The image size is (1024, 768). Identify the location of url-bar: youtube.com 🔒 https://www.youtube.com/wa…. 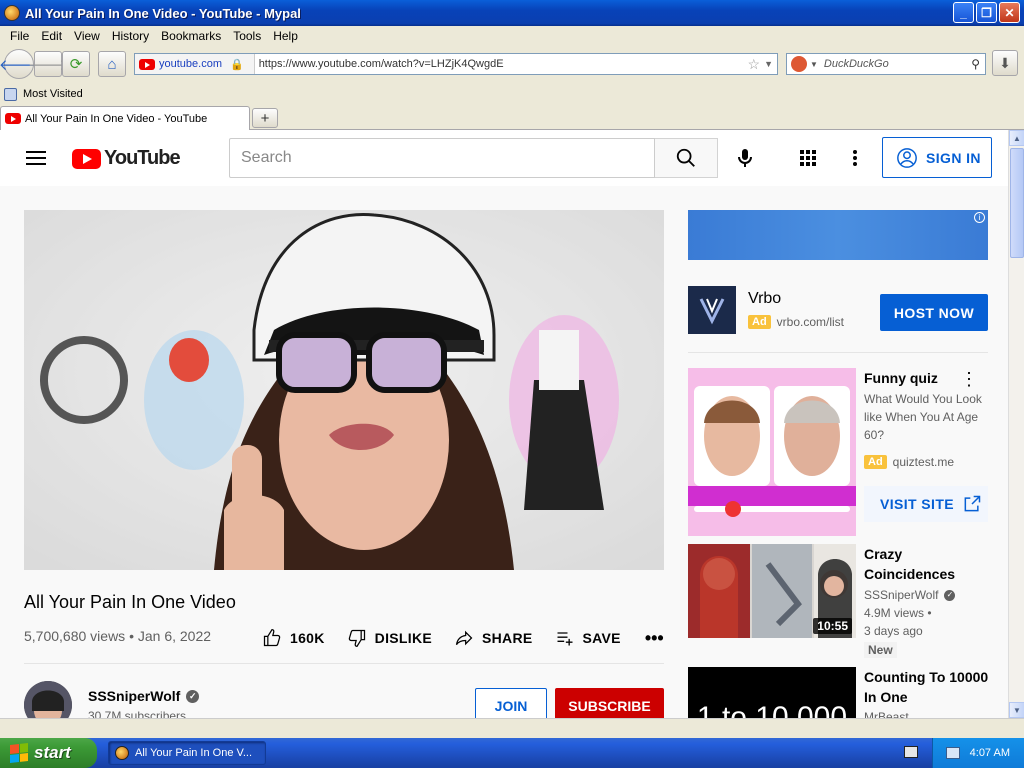
(456, 64).